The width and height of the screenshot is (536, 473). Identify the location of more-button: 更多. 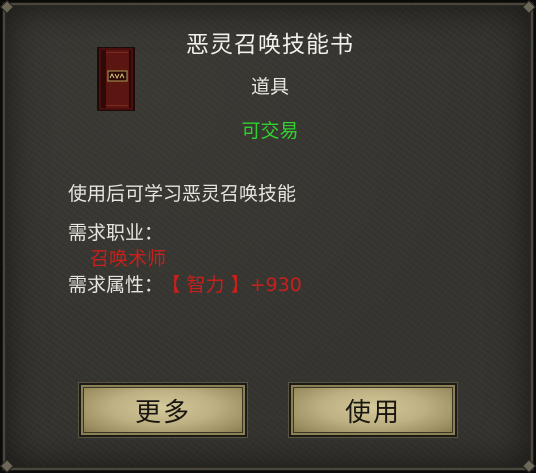
(163, 410).